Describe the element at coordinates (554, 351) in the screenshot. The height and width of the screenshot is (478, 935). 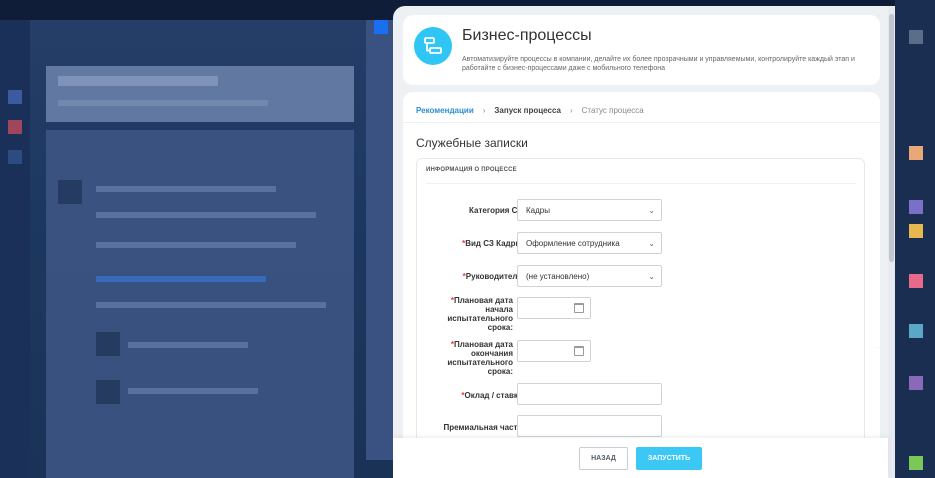
I see `probation-end-date-input` at that location.